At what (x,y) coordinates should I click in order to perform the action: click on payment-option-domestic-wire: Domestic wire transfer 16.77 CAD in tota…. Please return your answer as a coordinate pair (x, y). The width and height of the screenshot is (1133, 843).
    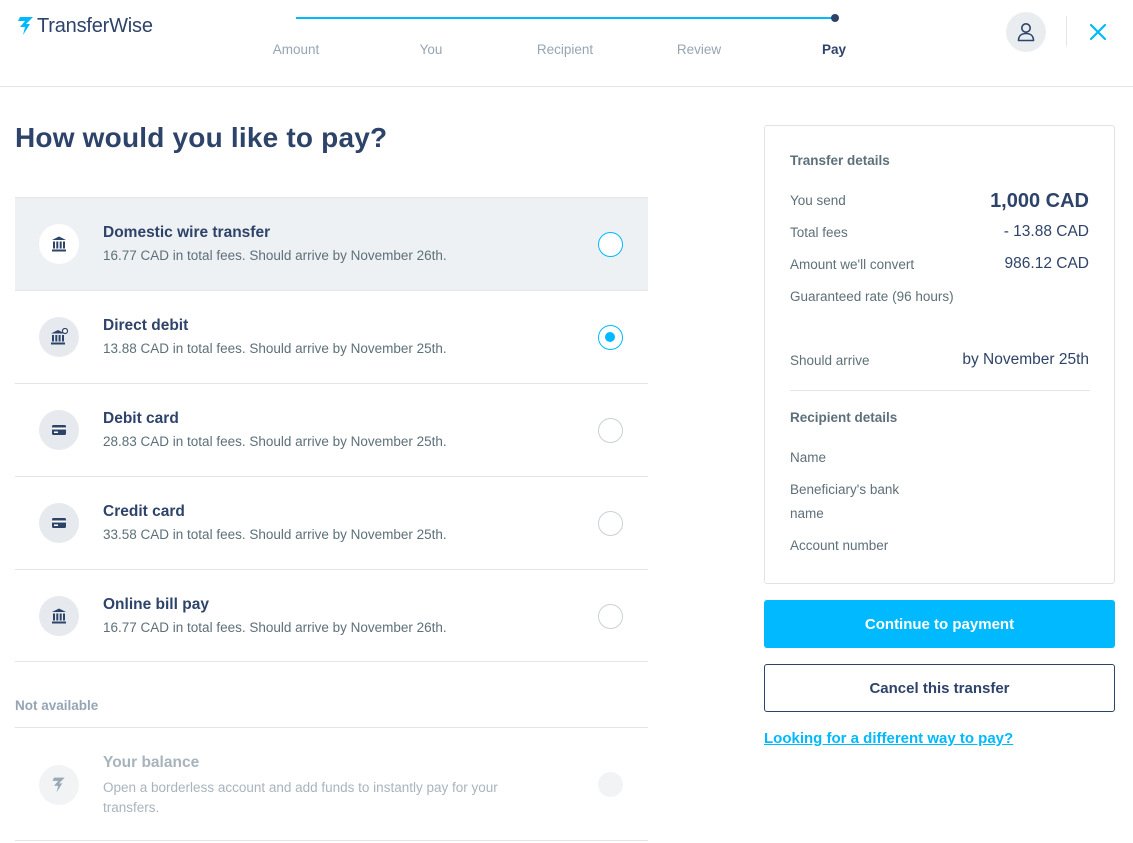
    Looking at the image, I should click on (331, 243).